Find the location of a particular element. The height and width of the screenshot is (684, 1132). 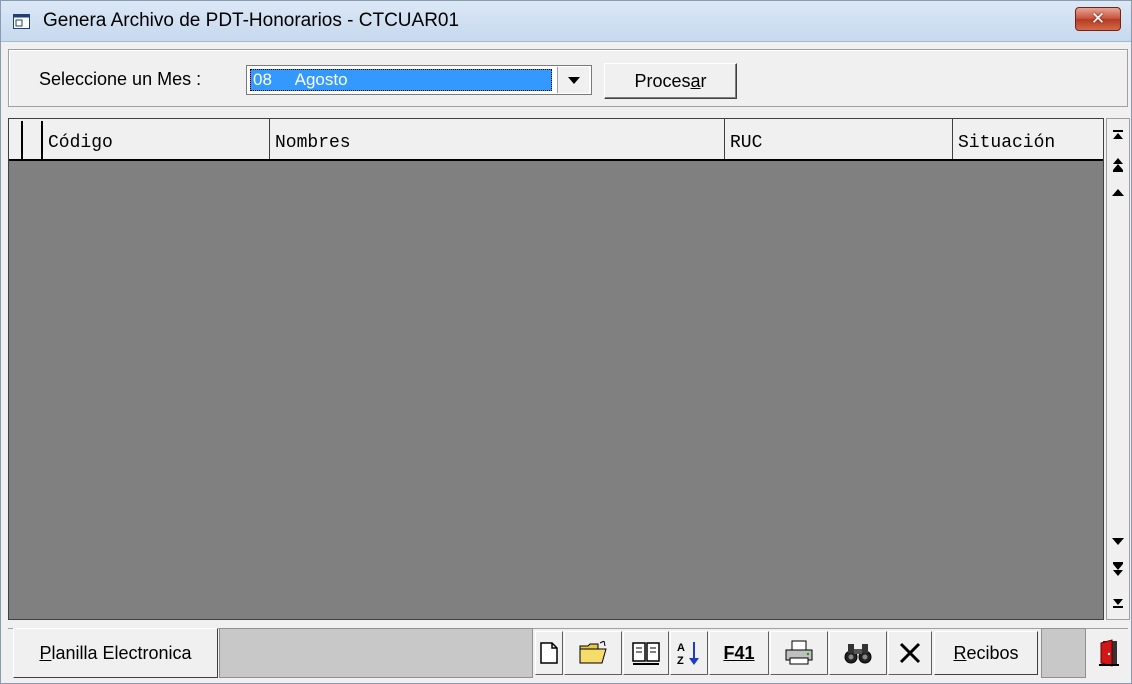

scroll-page-down-button is located at coordinates (1118, 569).